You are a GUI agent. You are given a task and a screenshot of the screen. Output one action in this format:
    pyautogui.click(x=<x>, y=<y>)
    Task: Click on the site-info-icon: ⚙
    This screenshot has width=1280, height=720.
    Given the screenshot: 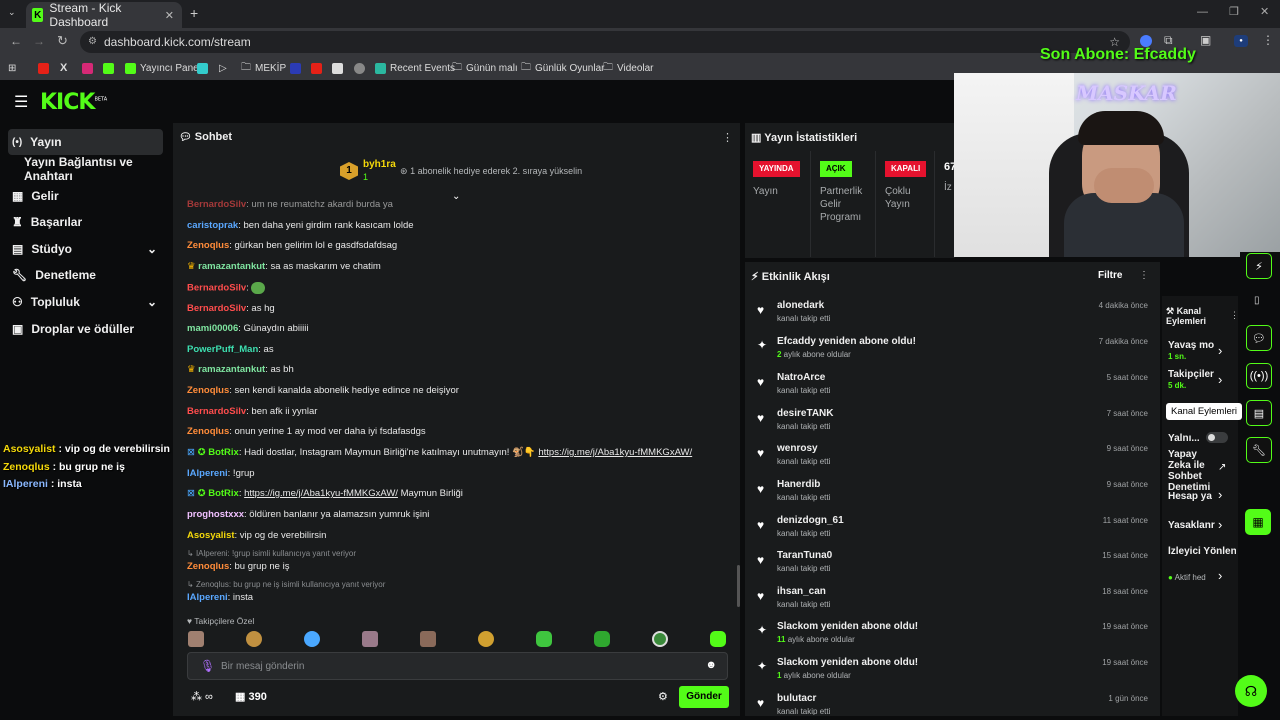 What is the action you would take?
    pyautogui.click(x=92, y=42)
    